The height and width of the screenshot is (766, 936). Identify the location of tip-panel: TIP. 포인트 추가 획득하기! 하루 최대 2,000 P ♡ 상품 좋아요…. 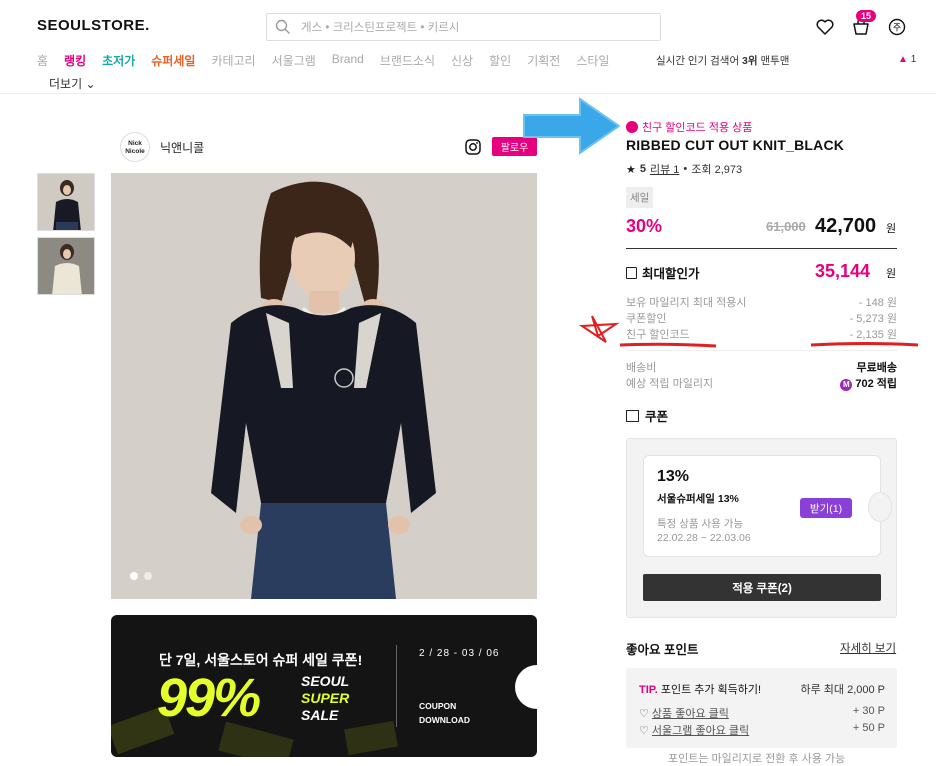
(761, 708).